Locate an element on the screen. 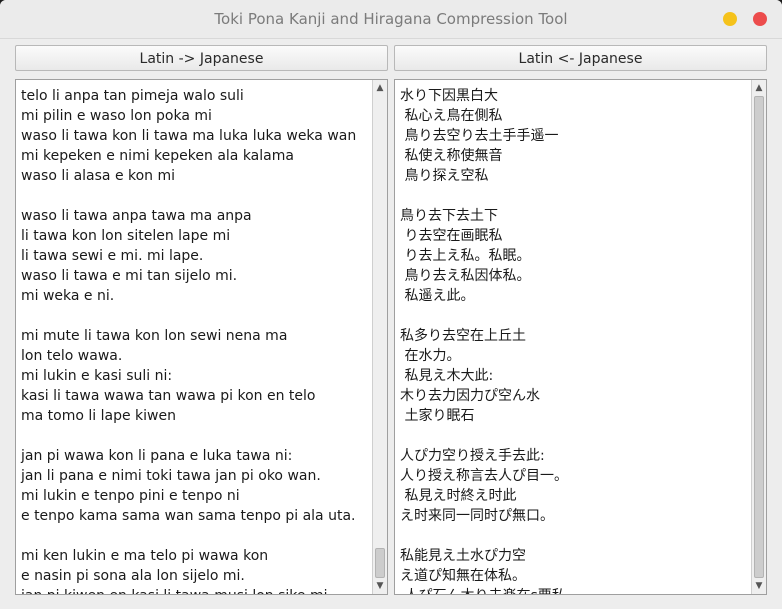  latin-to-japanese-button: Latin -> Japanese is located at coordinates (201, 58).